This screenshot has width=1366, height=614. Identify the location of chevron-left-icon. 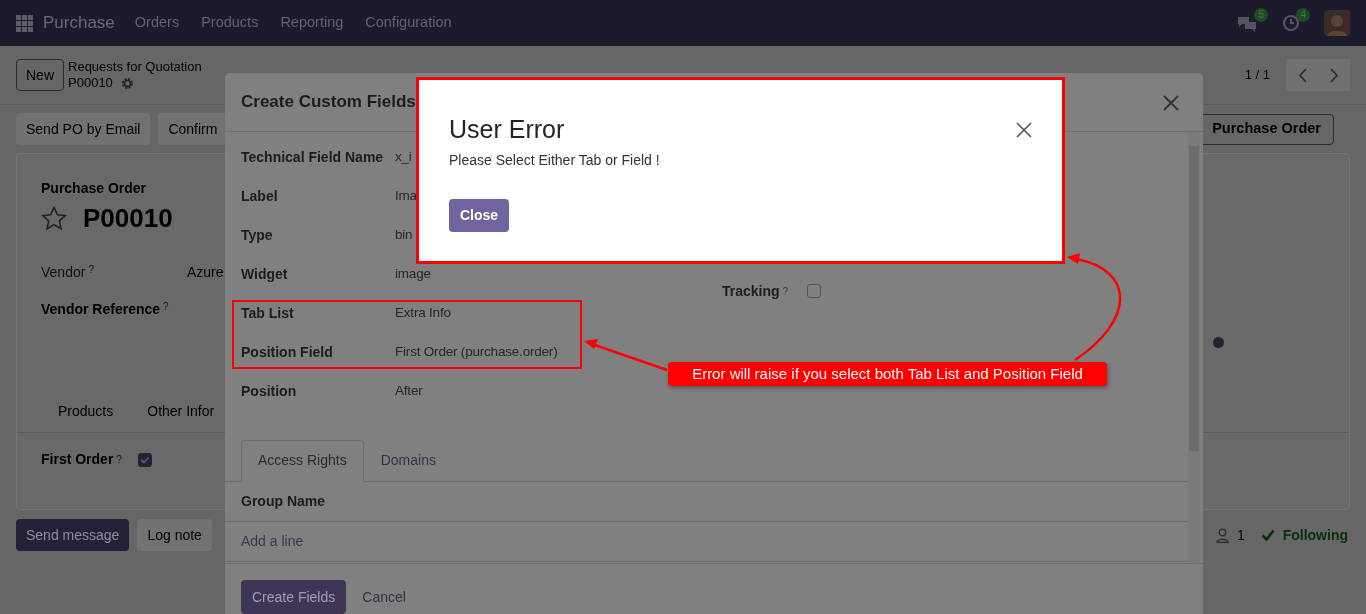
(1302, 75).